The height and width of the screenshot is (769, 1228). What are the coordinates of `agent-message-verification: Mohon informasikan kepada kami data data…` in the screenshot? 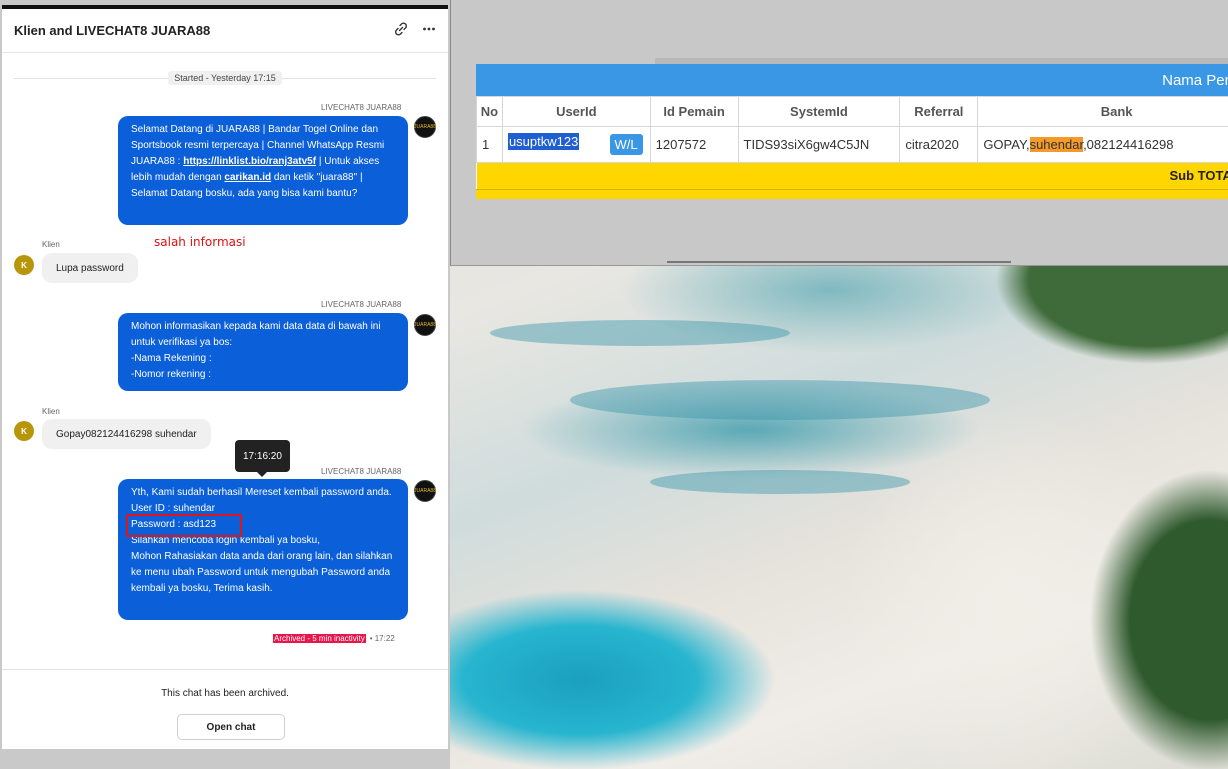 It's located at (263, 352).